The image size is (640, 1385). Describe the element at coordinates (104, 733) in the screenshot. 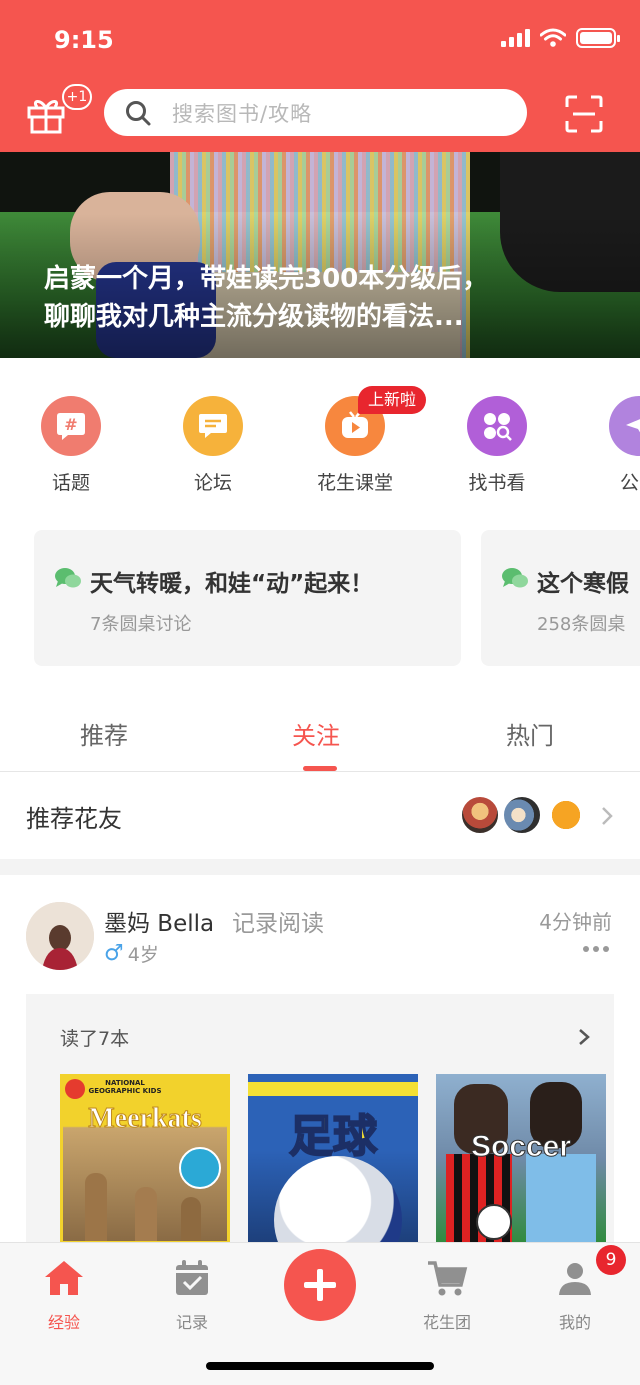

I see `tab-recommend: 推荐` at that location.